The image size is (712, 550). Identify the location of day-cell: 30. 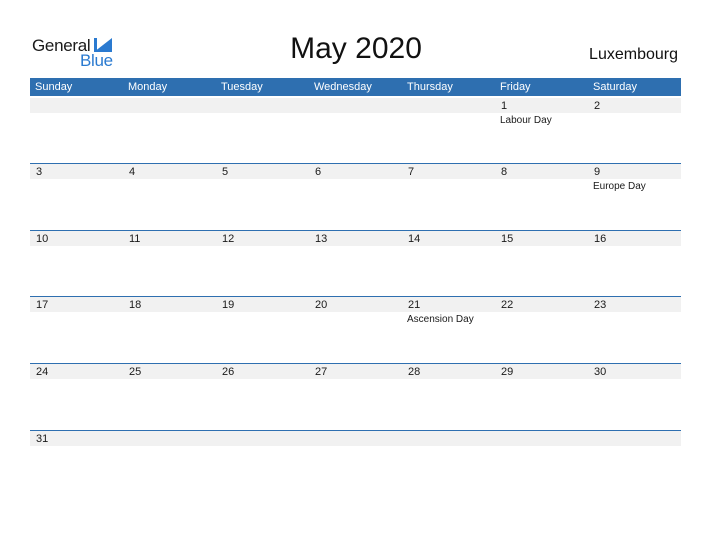
(634, 396).